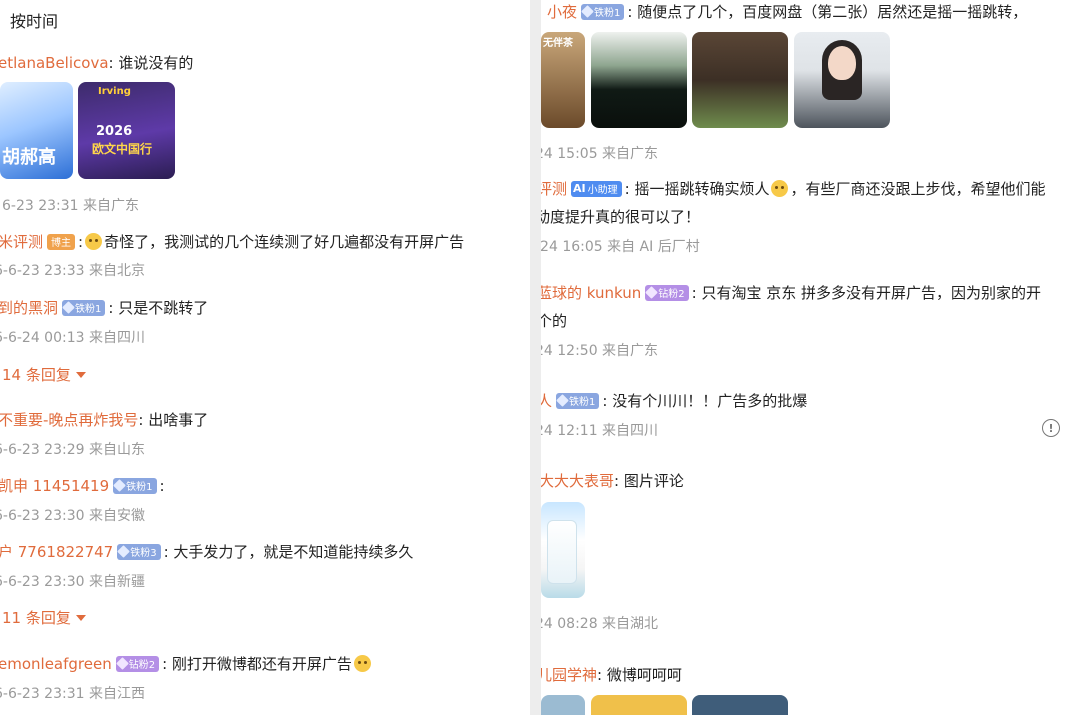 Image resolution: width=1080 pixels, height=715 pixels. Describe the element at coordinates (554, 321) in the screenshot. I see `comment-text-line2: 个的` at that location.